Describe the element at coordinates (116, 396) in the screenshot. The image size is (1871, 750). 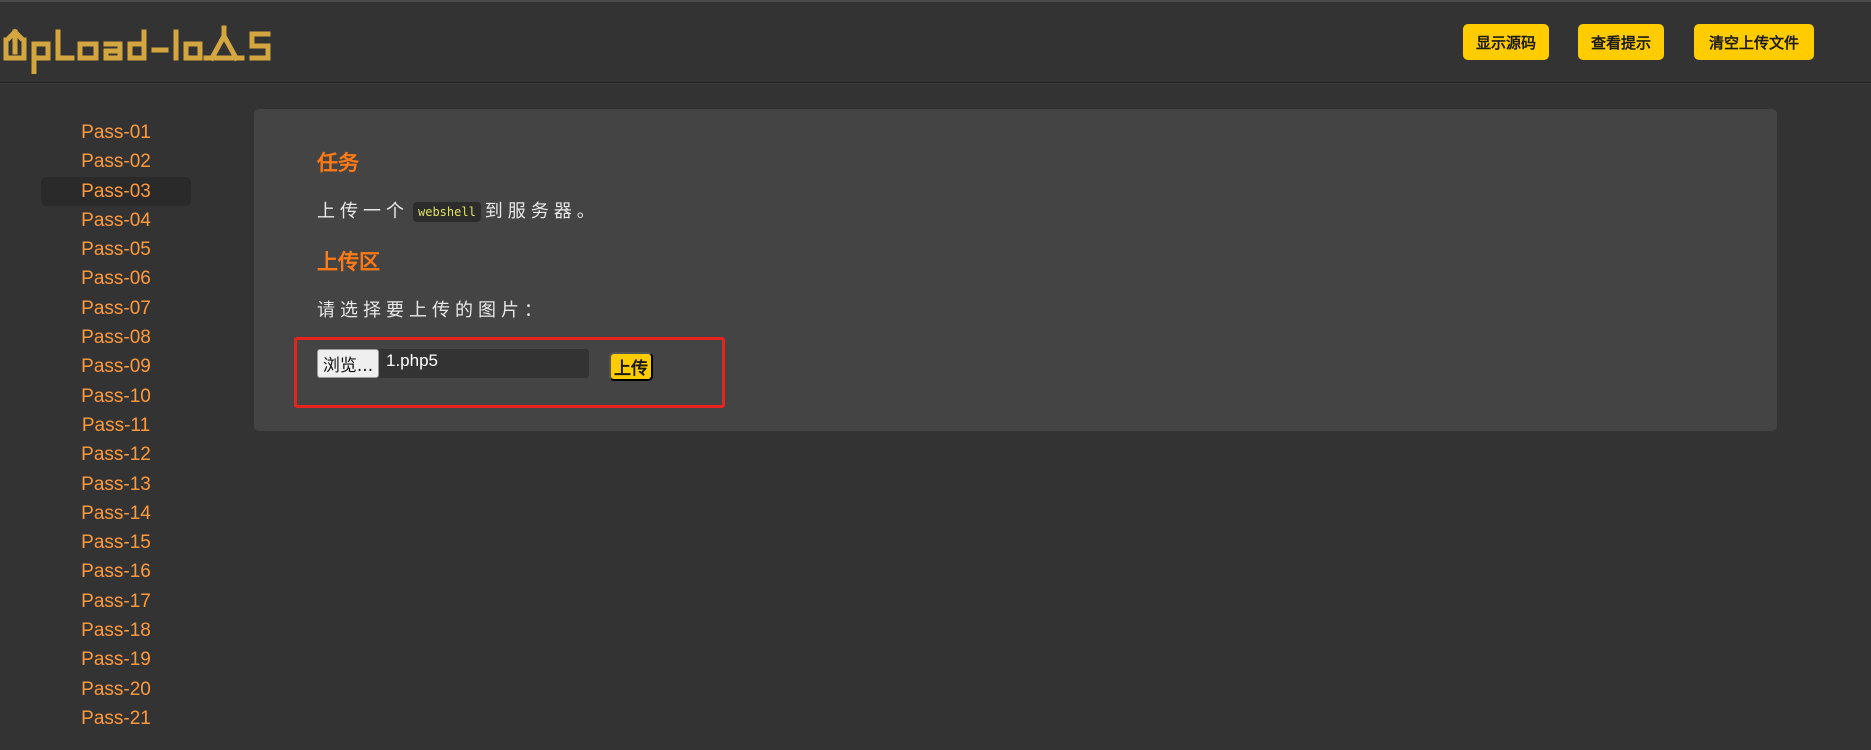
I see `sidebar-item-pass-10: Pass-10` at that location.